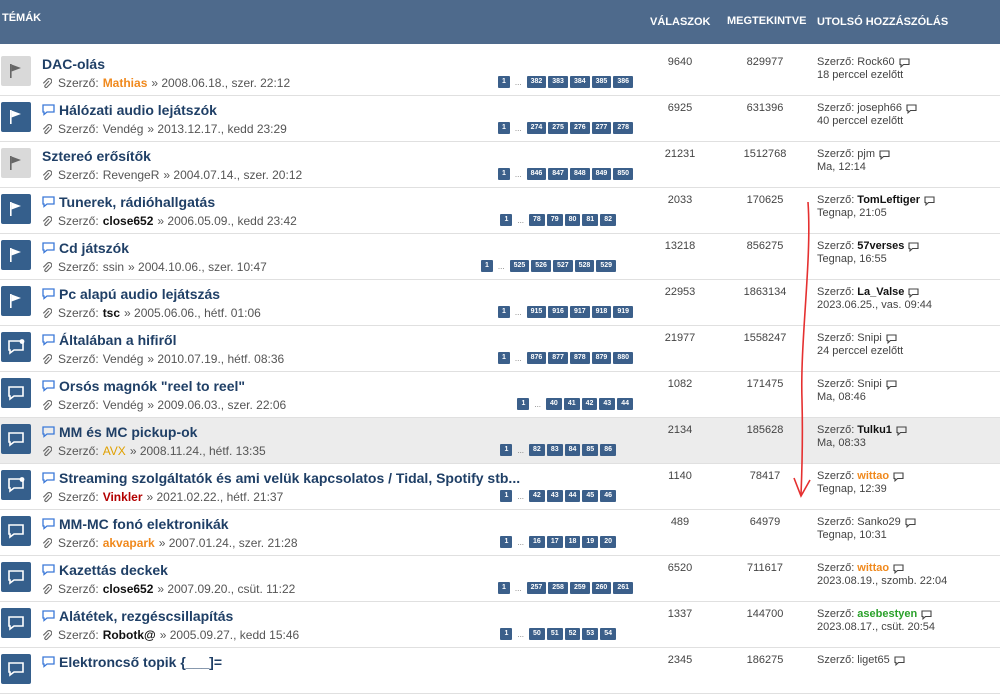  I want to click on page-link: 876, so click(536, 358).